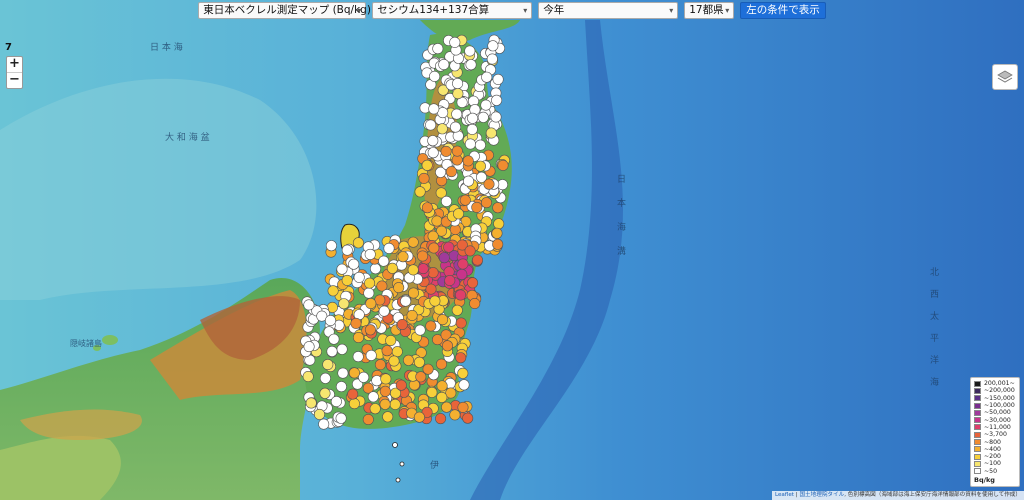 Image resolution: width=1024 pixels, height=500 pixels. What do you see at coordinates (784, 495) in the screenshot?
I see `leaflet-link: Leaflet` at bounding box center [784, 495].